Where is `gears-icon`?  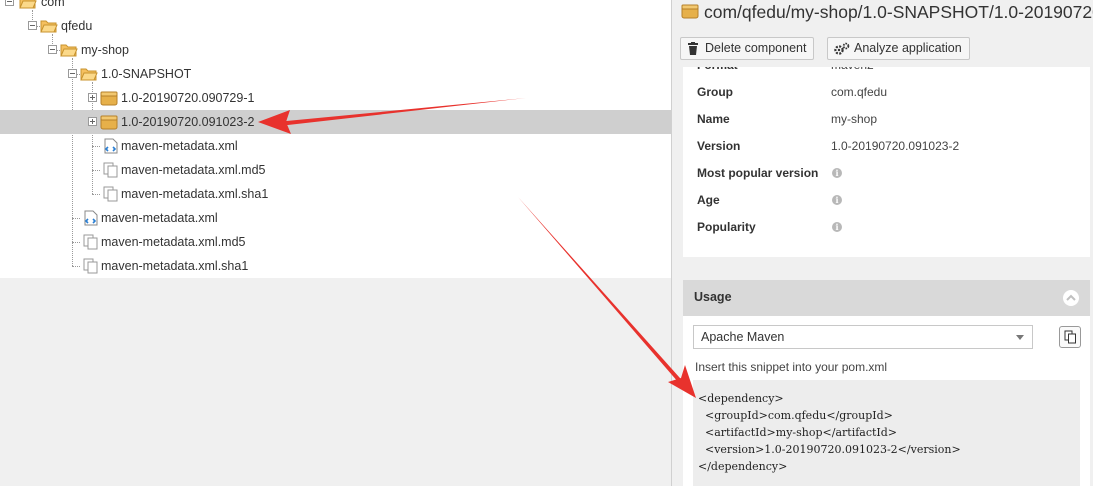 gears-icon is located at coordinates (842, 48).